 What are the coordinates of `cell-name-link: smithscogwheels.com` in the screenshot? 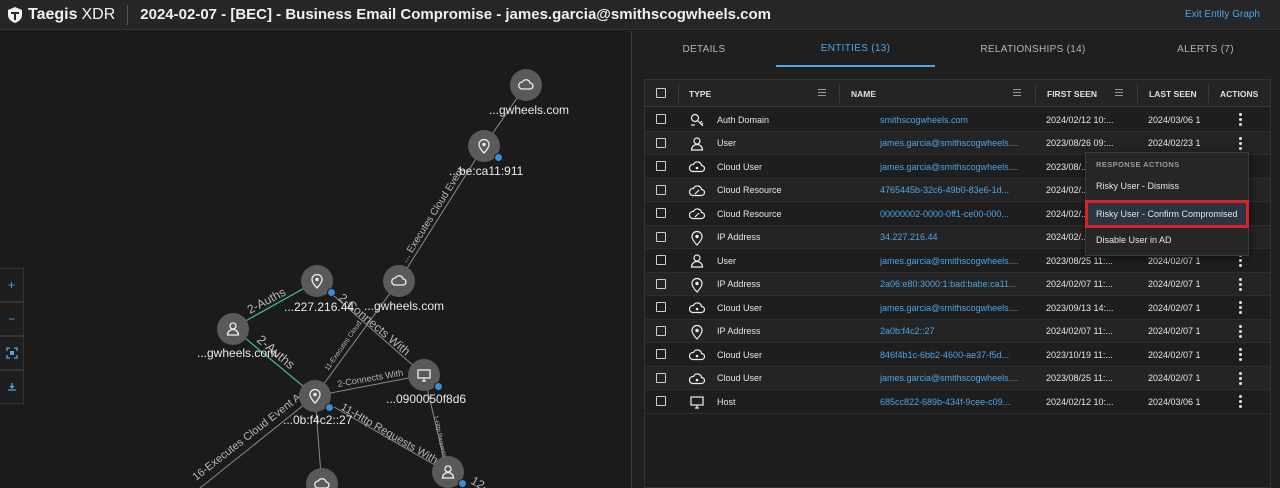 It's located at (956, 119).